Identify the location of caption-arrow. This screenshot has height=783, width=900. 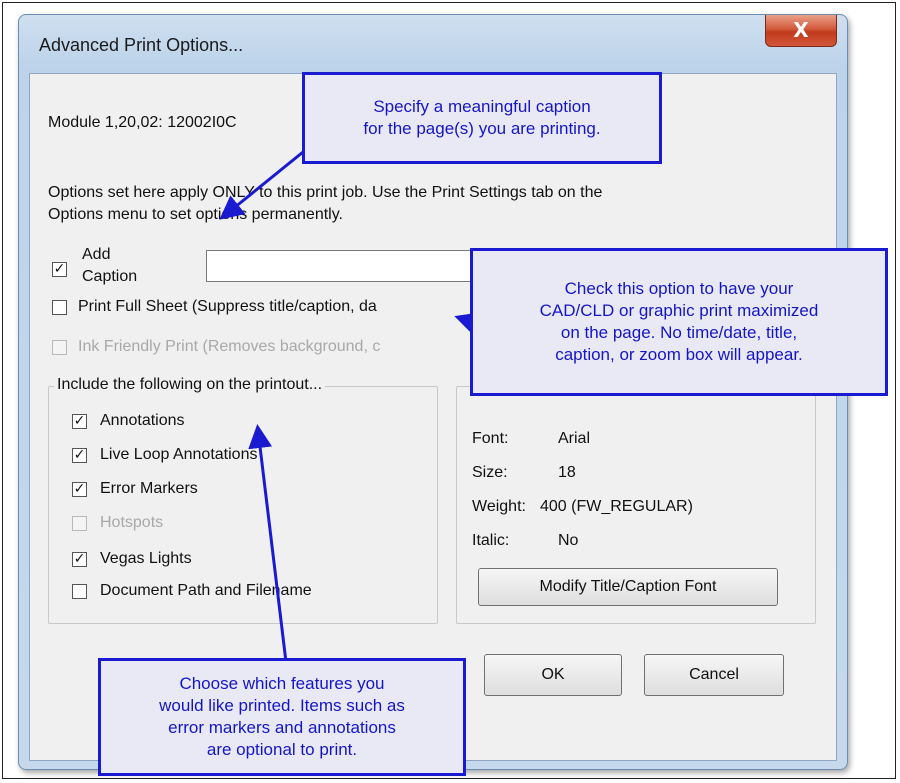
(264, 183).